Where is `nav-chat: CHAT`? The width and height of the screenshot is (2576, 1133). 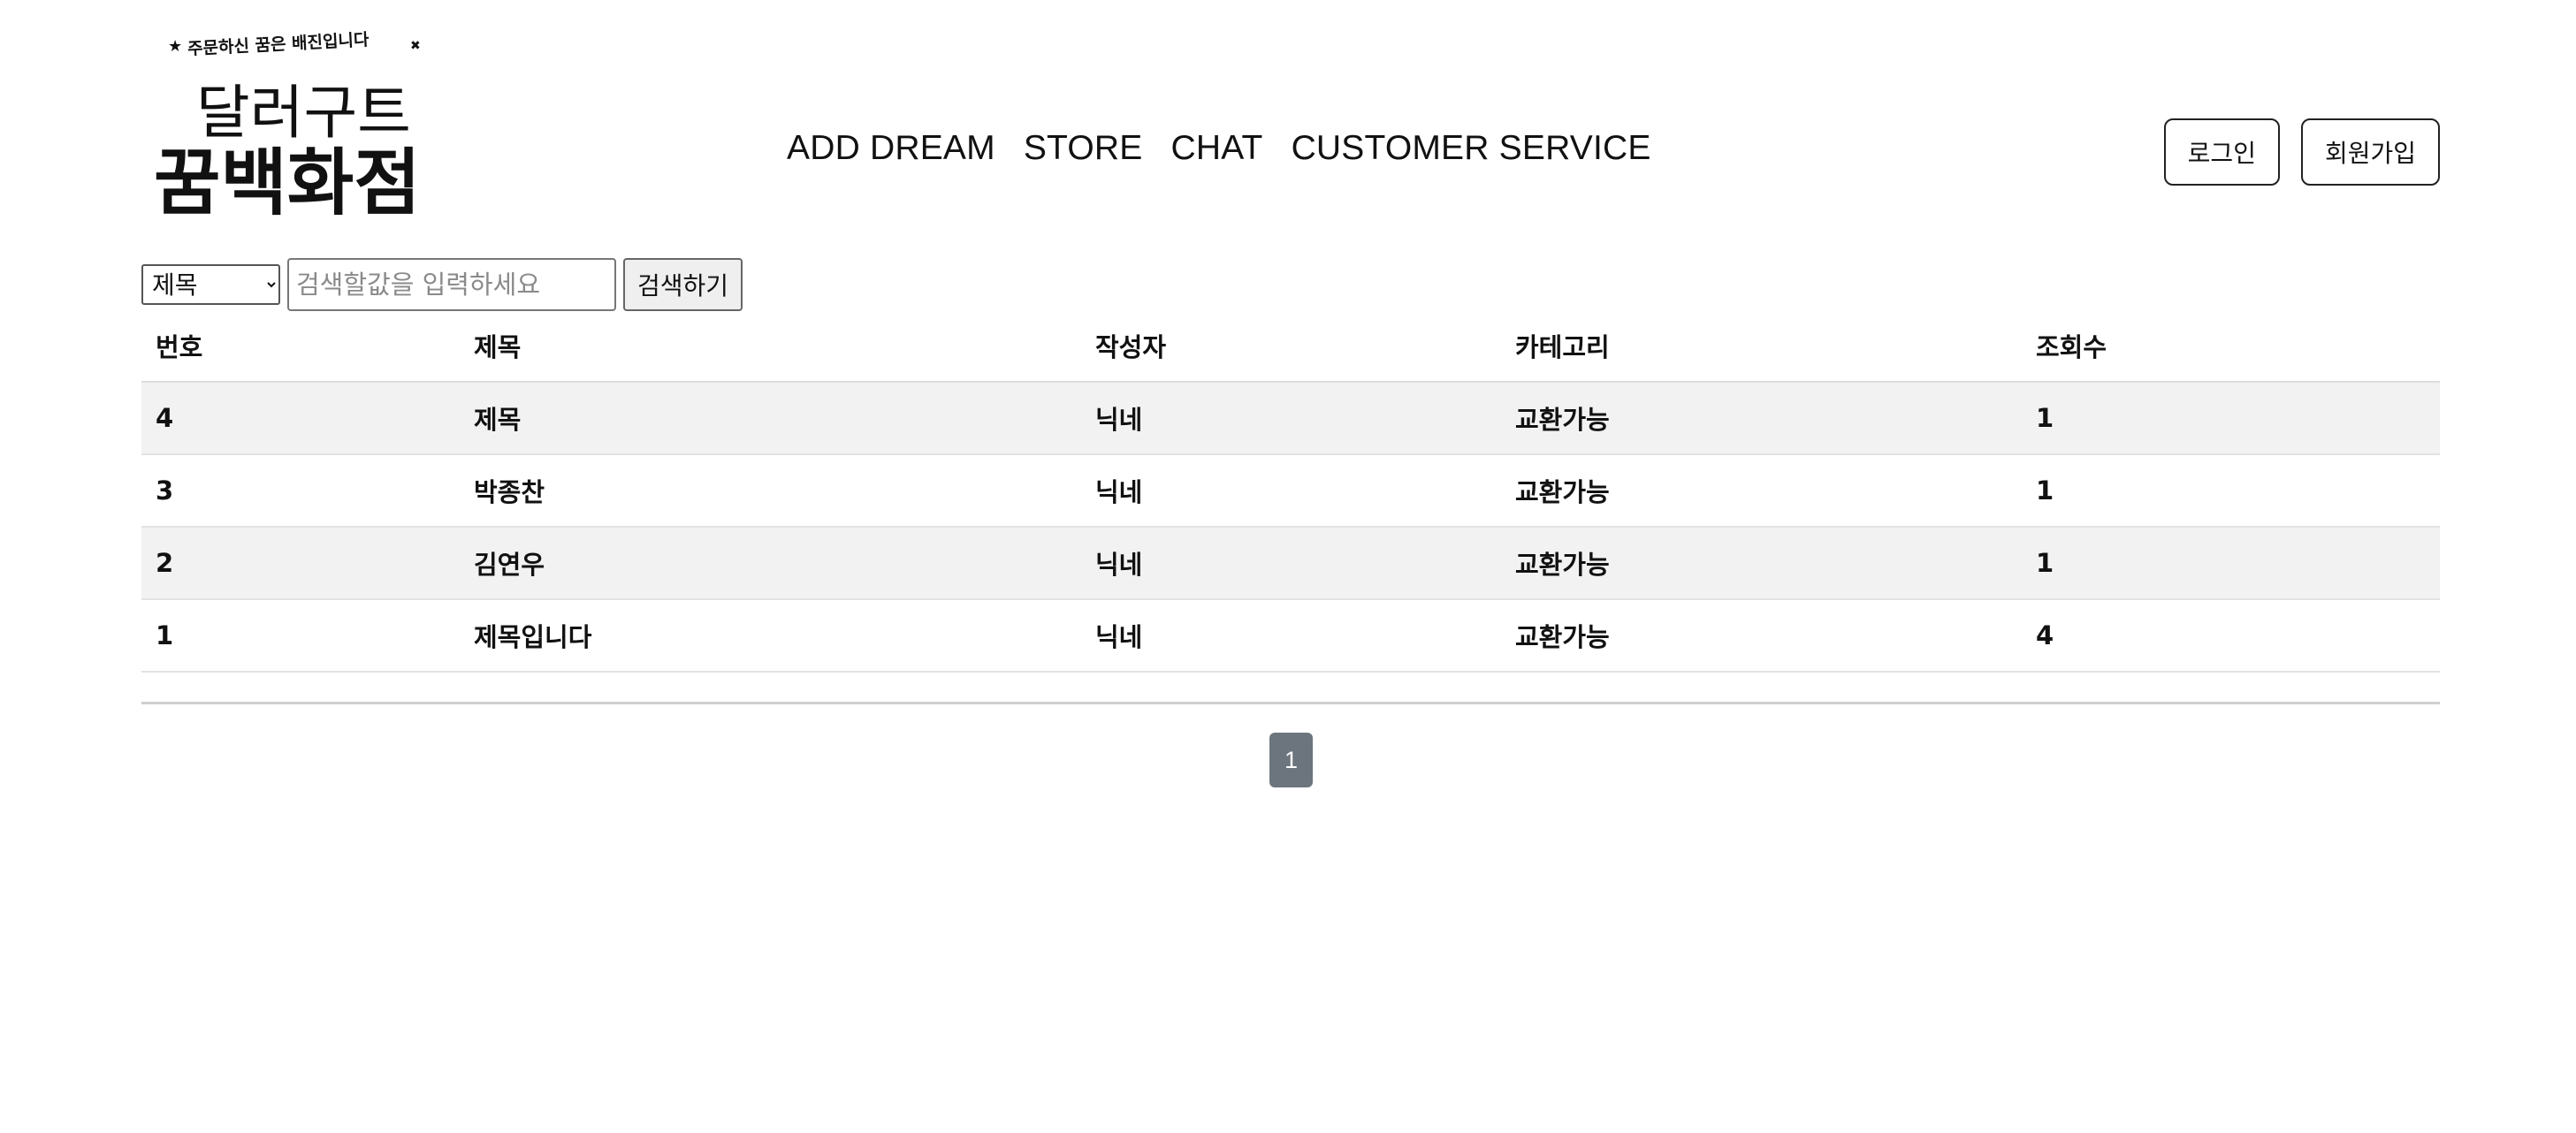
nav-chat: CHAT is located at coordinates (1216, 148).